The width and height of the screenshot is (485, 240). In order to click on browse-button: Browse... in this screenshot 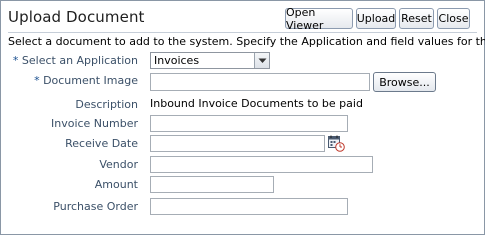, I will do `click(404, 82)`.